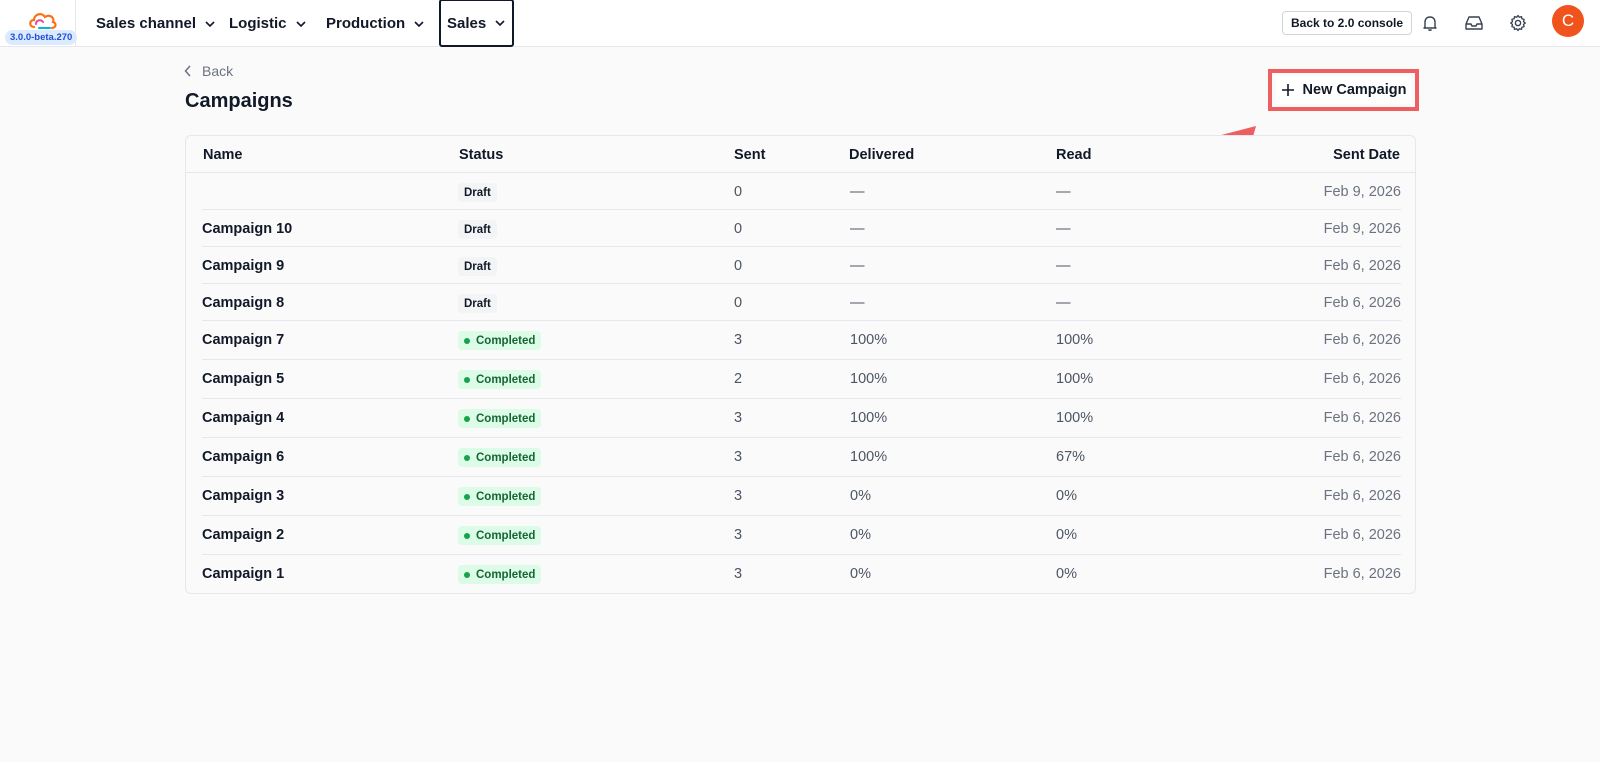 The image size is (1600, 762). What do you see at coordinates (467, 23) in the screenshot?
I see `nav-label: Sales` at bounding box center [467, 23].